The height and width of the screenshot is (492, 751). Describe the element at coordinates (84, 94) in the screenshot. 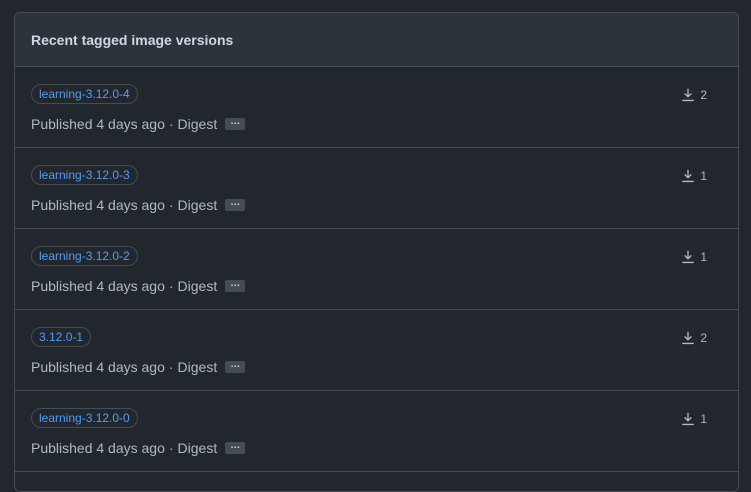

I see `version-tag-link: learning-3.12.0-4` at that location.